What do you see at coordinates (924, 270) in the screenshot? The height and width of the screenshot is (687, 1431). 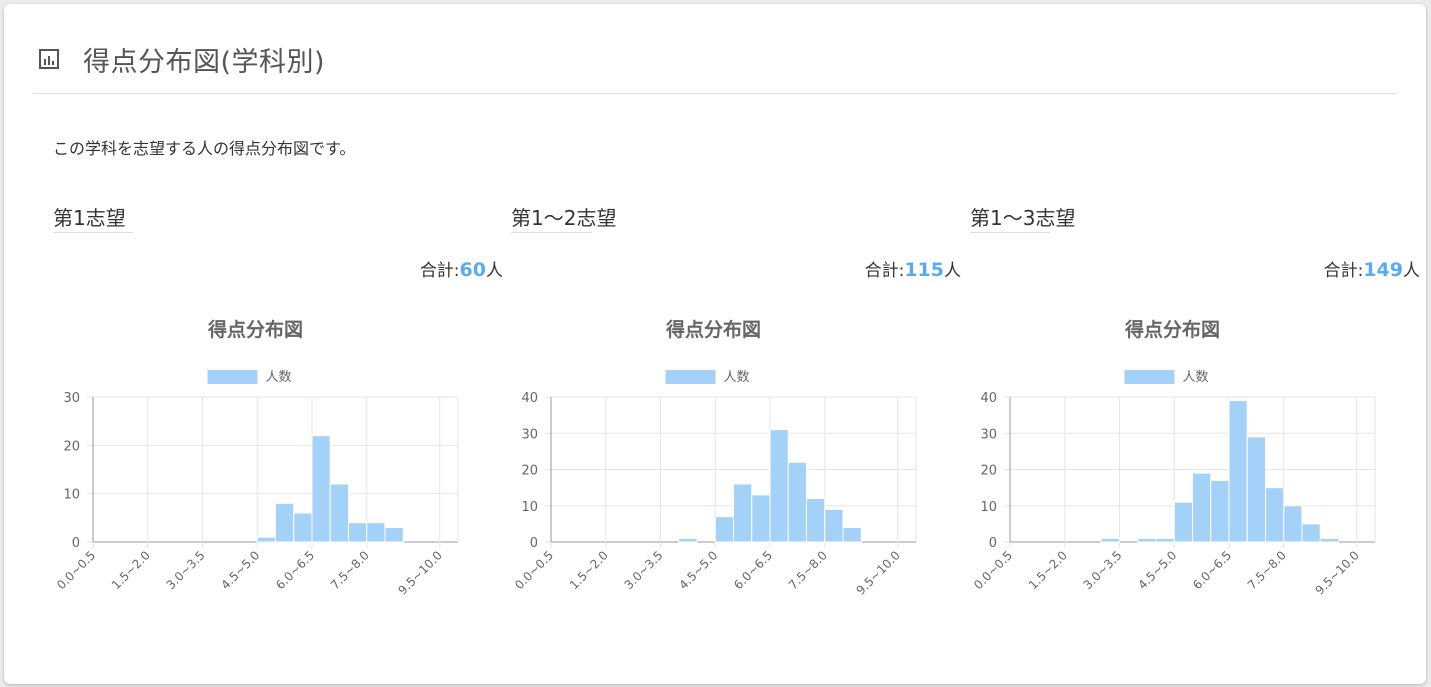 I see `total-value: 115` at bounding box center [924, 270].